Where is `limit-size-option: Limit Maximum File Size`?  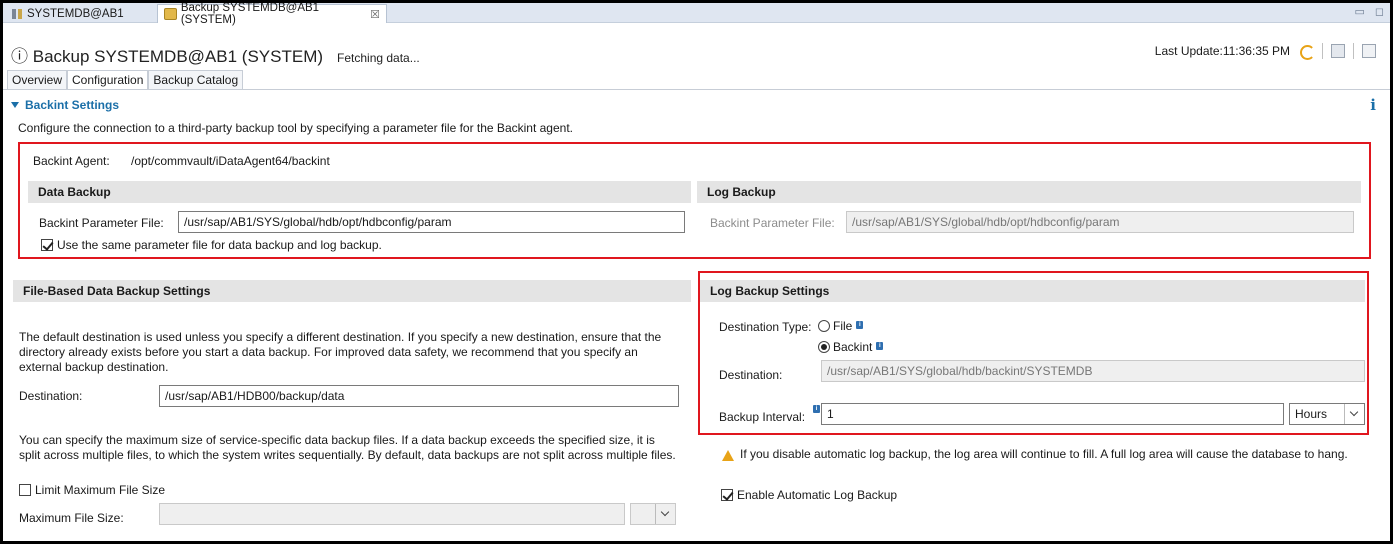
limit-size-option: Limit Maximum File Size is located at coordinates (92, 490).